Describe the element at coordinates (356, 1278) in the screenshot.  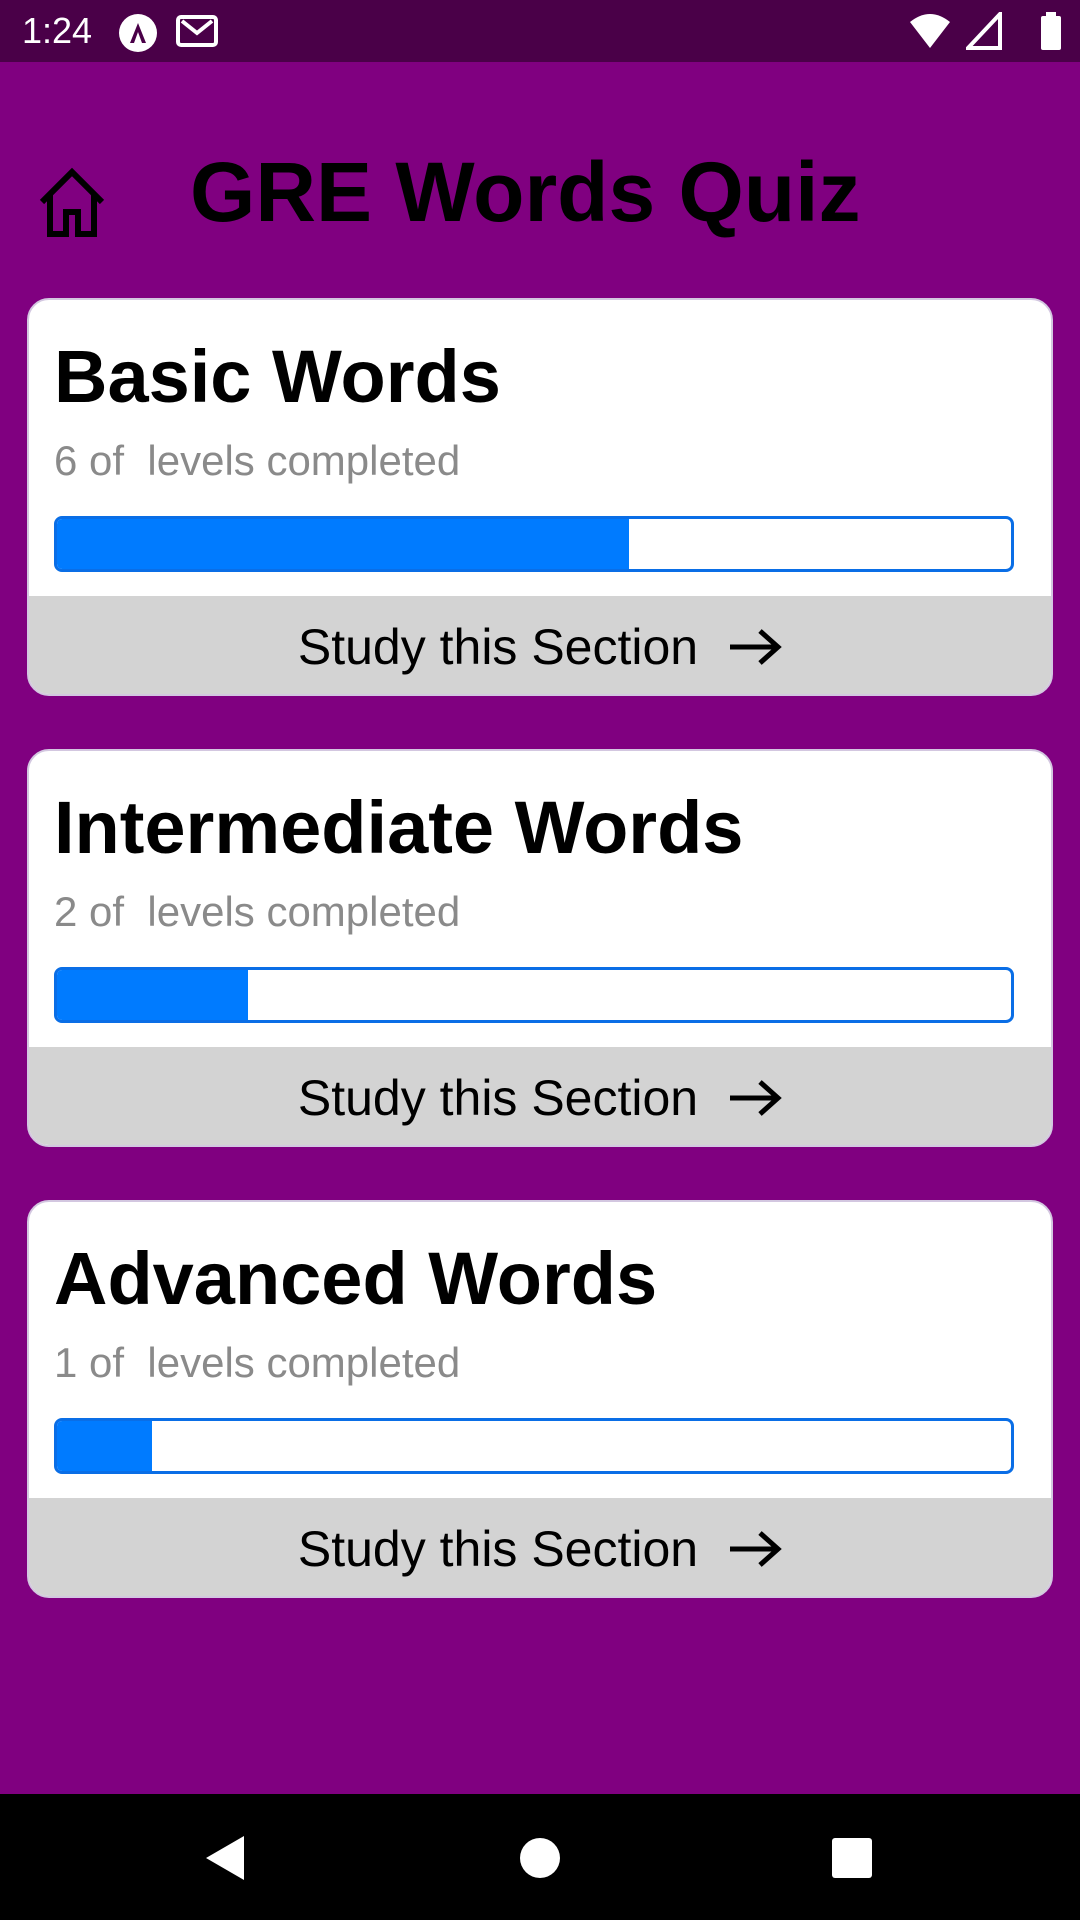
I see `section-title: Advanced Words` at that location.